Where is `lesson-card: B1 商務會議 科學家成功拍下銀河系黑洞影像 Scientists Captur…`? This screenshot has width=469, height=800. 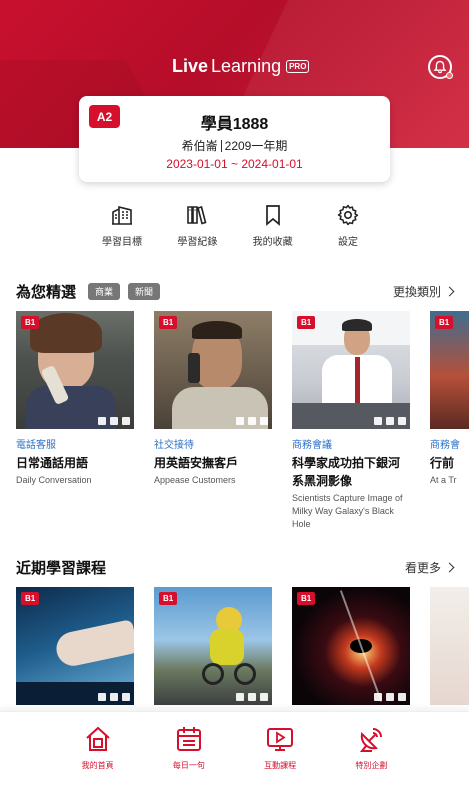
lesson-card: B1 商務會議 科學家成功拍下銀河系黑洞影像 Scientists Captur… is located at coordinates (351, 421).